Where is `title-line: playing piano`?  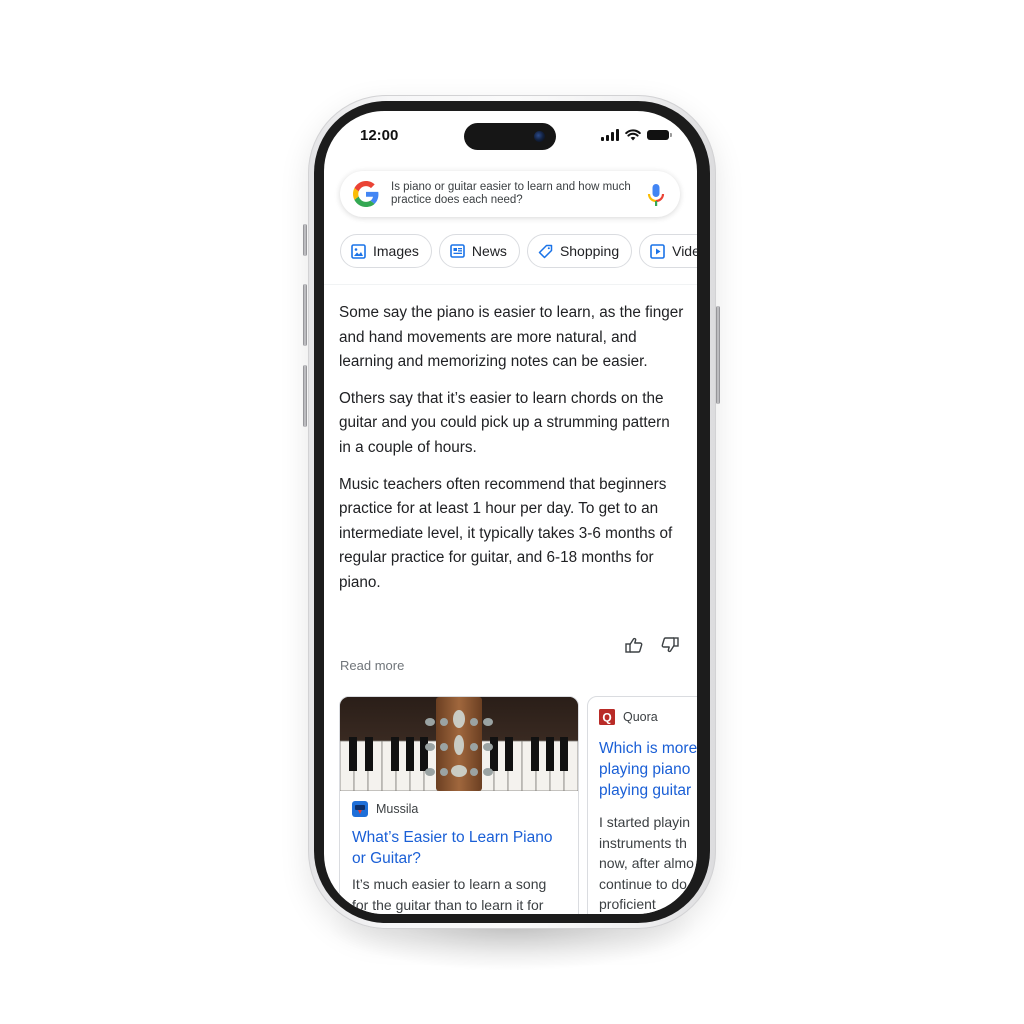
title-line: playing piano is located at coordinates (645, 769).